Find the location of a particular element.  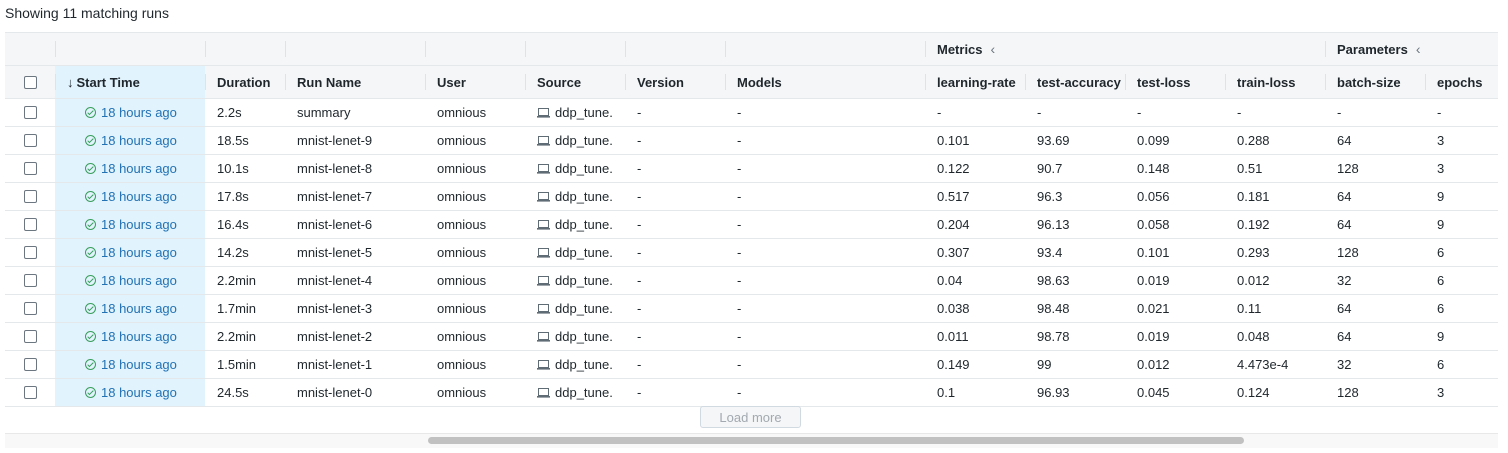

column-header-source: Source is located at coordinates (575, 82).